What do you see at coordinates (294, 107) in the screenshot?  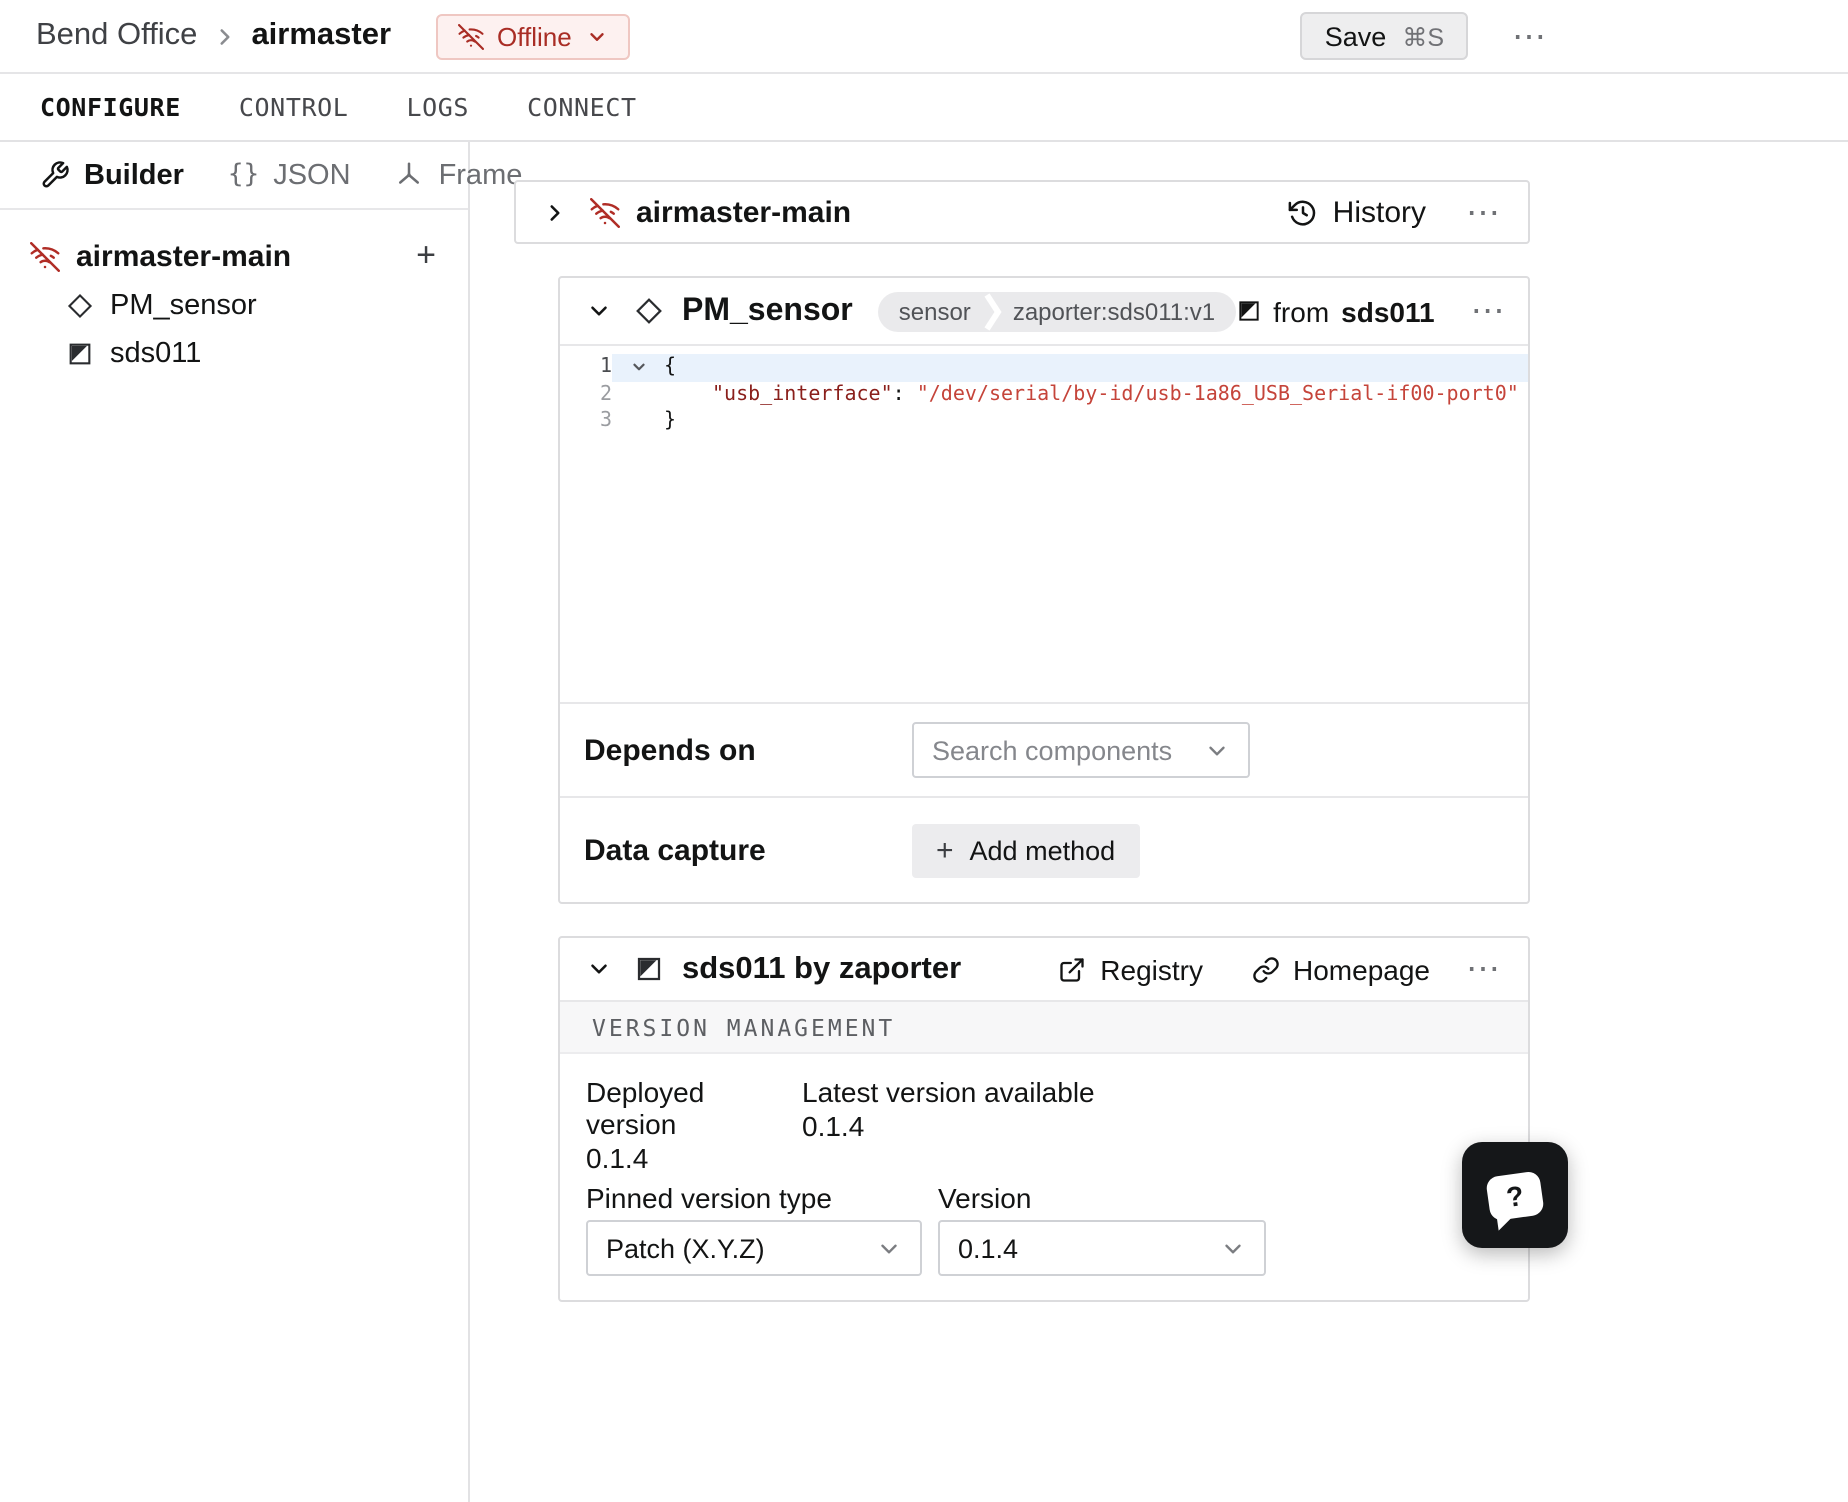 I see `tab-control: CONTROL` at bounding box center [294, 107].